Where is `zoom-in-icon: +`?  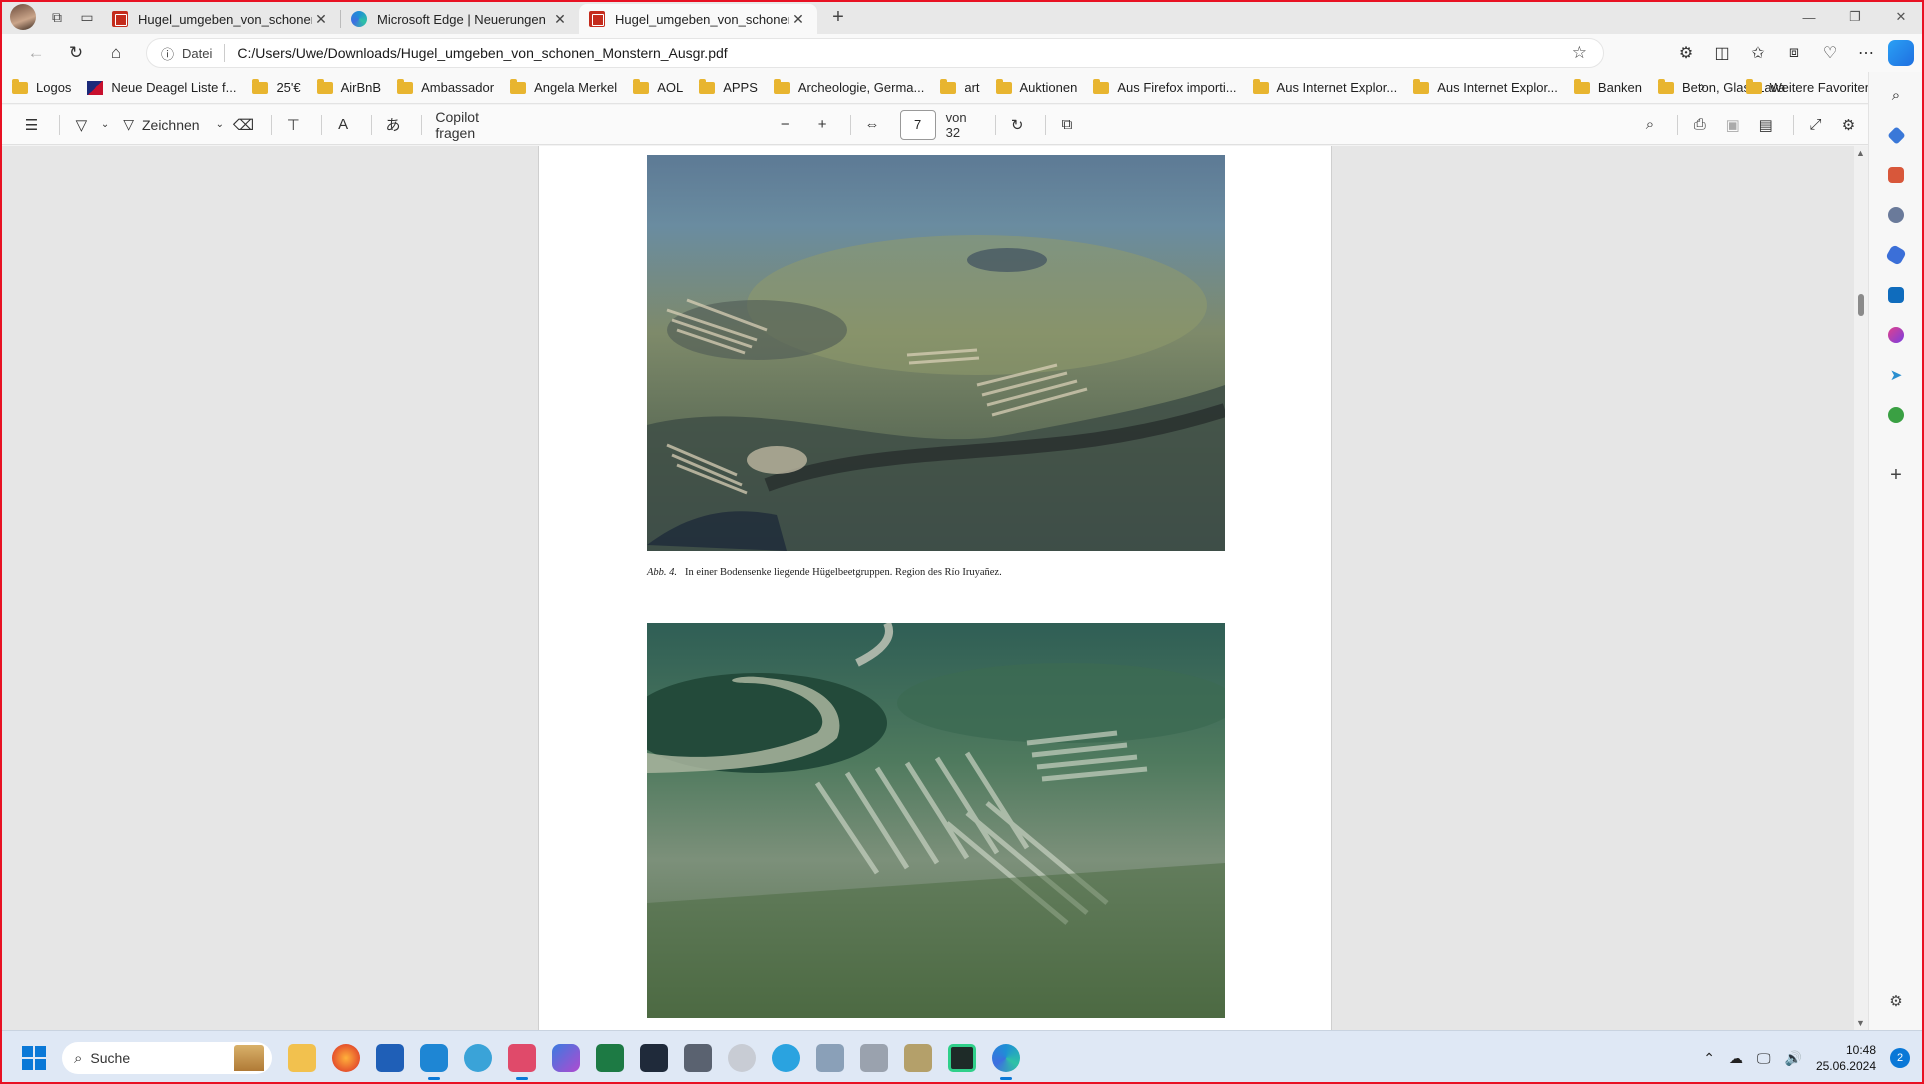
zoom-in-icon: + is located at coordinates (822, 125).